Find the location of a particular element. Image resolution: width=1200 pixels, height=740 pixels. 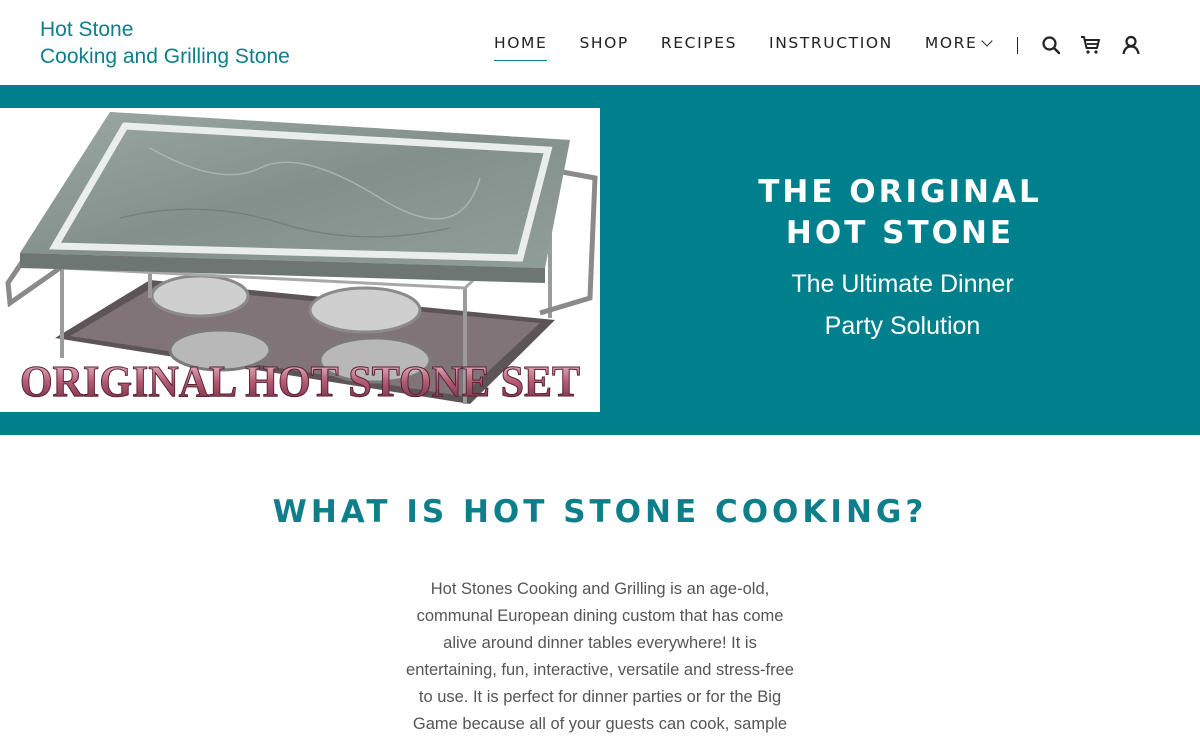

cart-icon is located at coordinates (1091, 45).